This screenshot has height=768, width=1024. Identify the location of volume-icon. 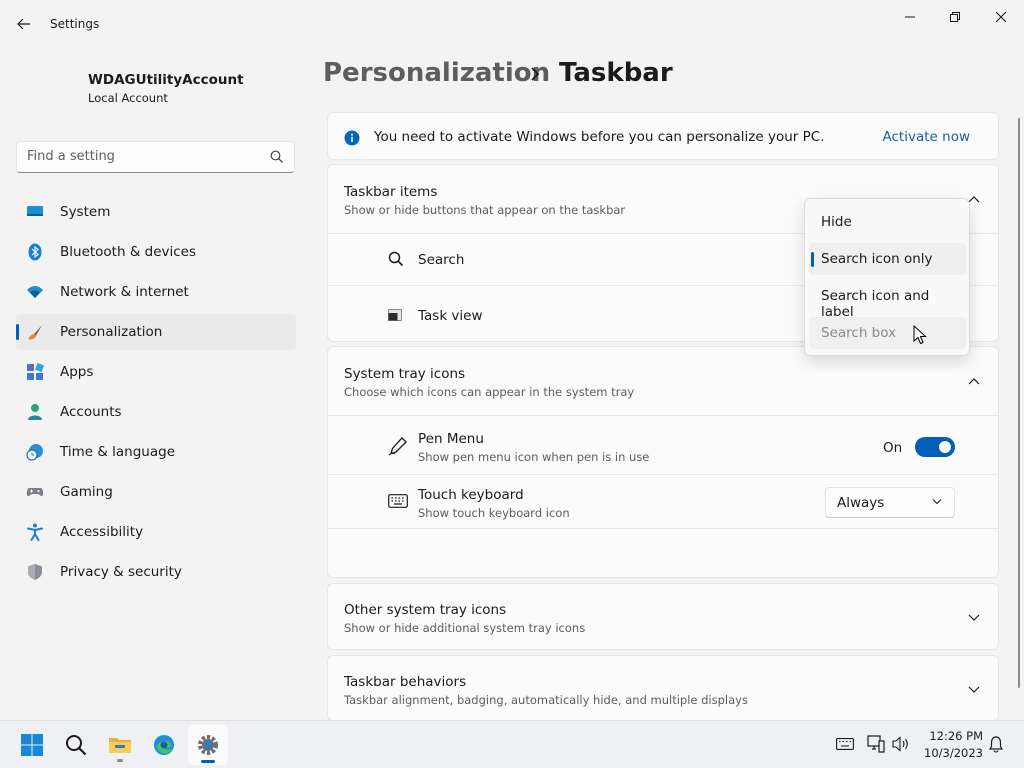
(901, 744).